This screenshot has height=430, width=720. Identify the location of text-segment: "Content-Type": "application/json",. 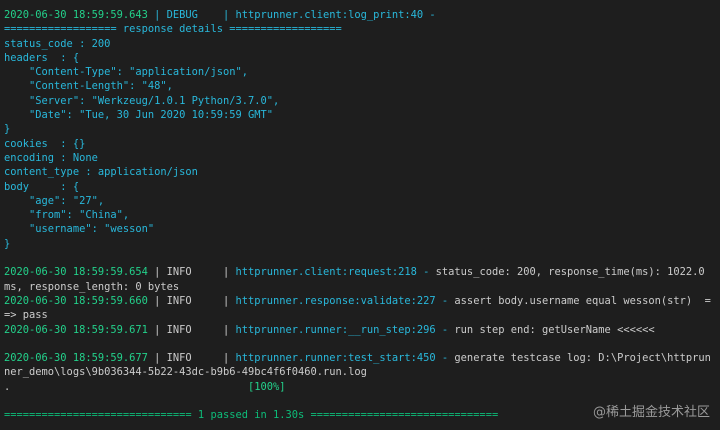
(126, 72).